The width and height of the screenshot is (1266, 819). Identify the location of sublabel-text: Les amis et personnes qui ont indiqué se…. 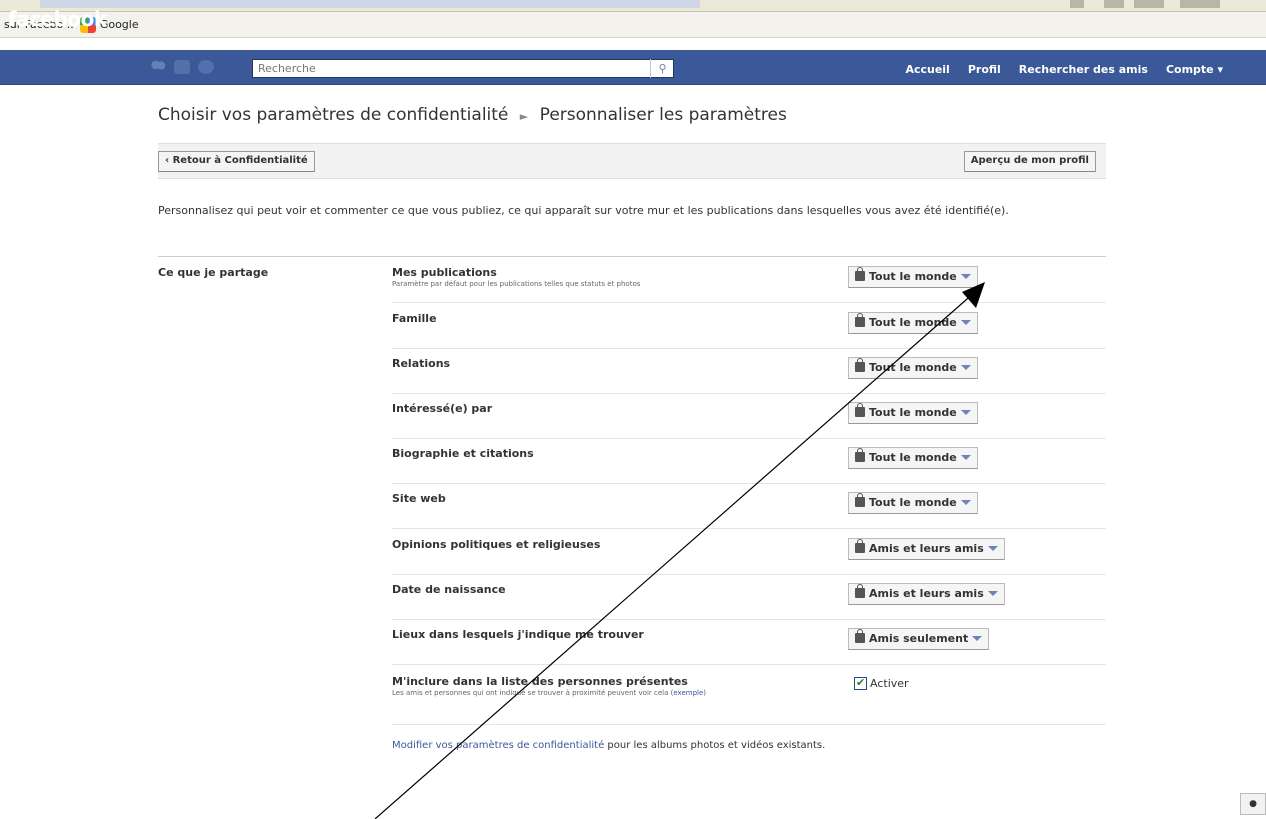
(530, 693).